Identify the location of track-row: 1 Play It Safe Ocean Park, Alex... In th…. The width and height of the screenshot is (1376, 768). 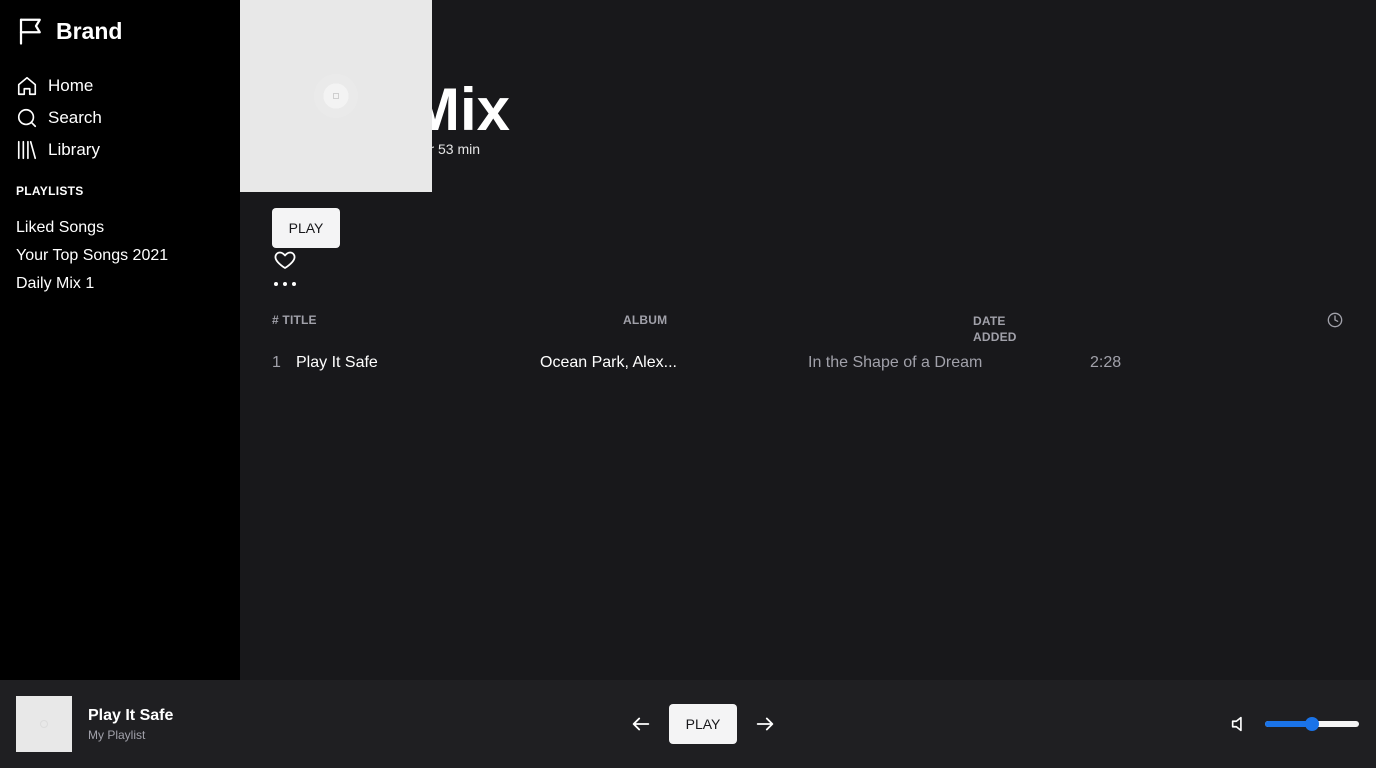
(807, 364).